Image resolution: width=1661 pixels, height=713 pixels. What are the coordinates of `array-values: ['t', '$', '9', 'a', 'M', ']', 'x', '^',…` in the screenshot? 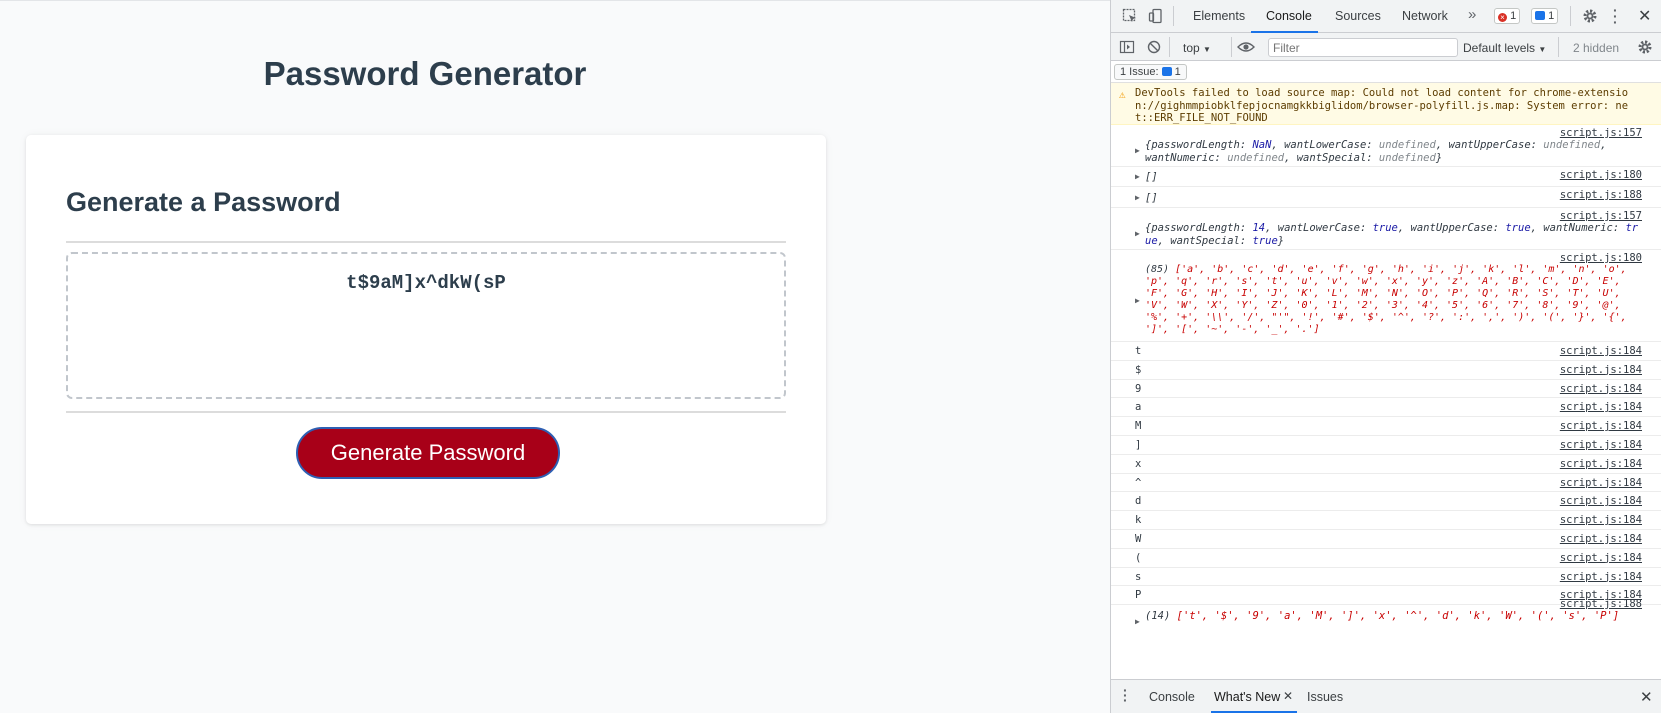 It's located at (1398, 616).